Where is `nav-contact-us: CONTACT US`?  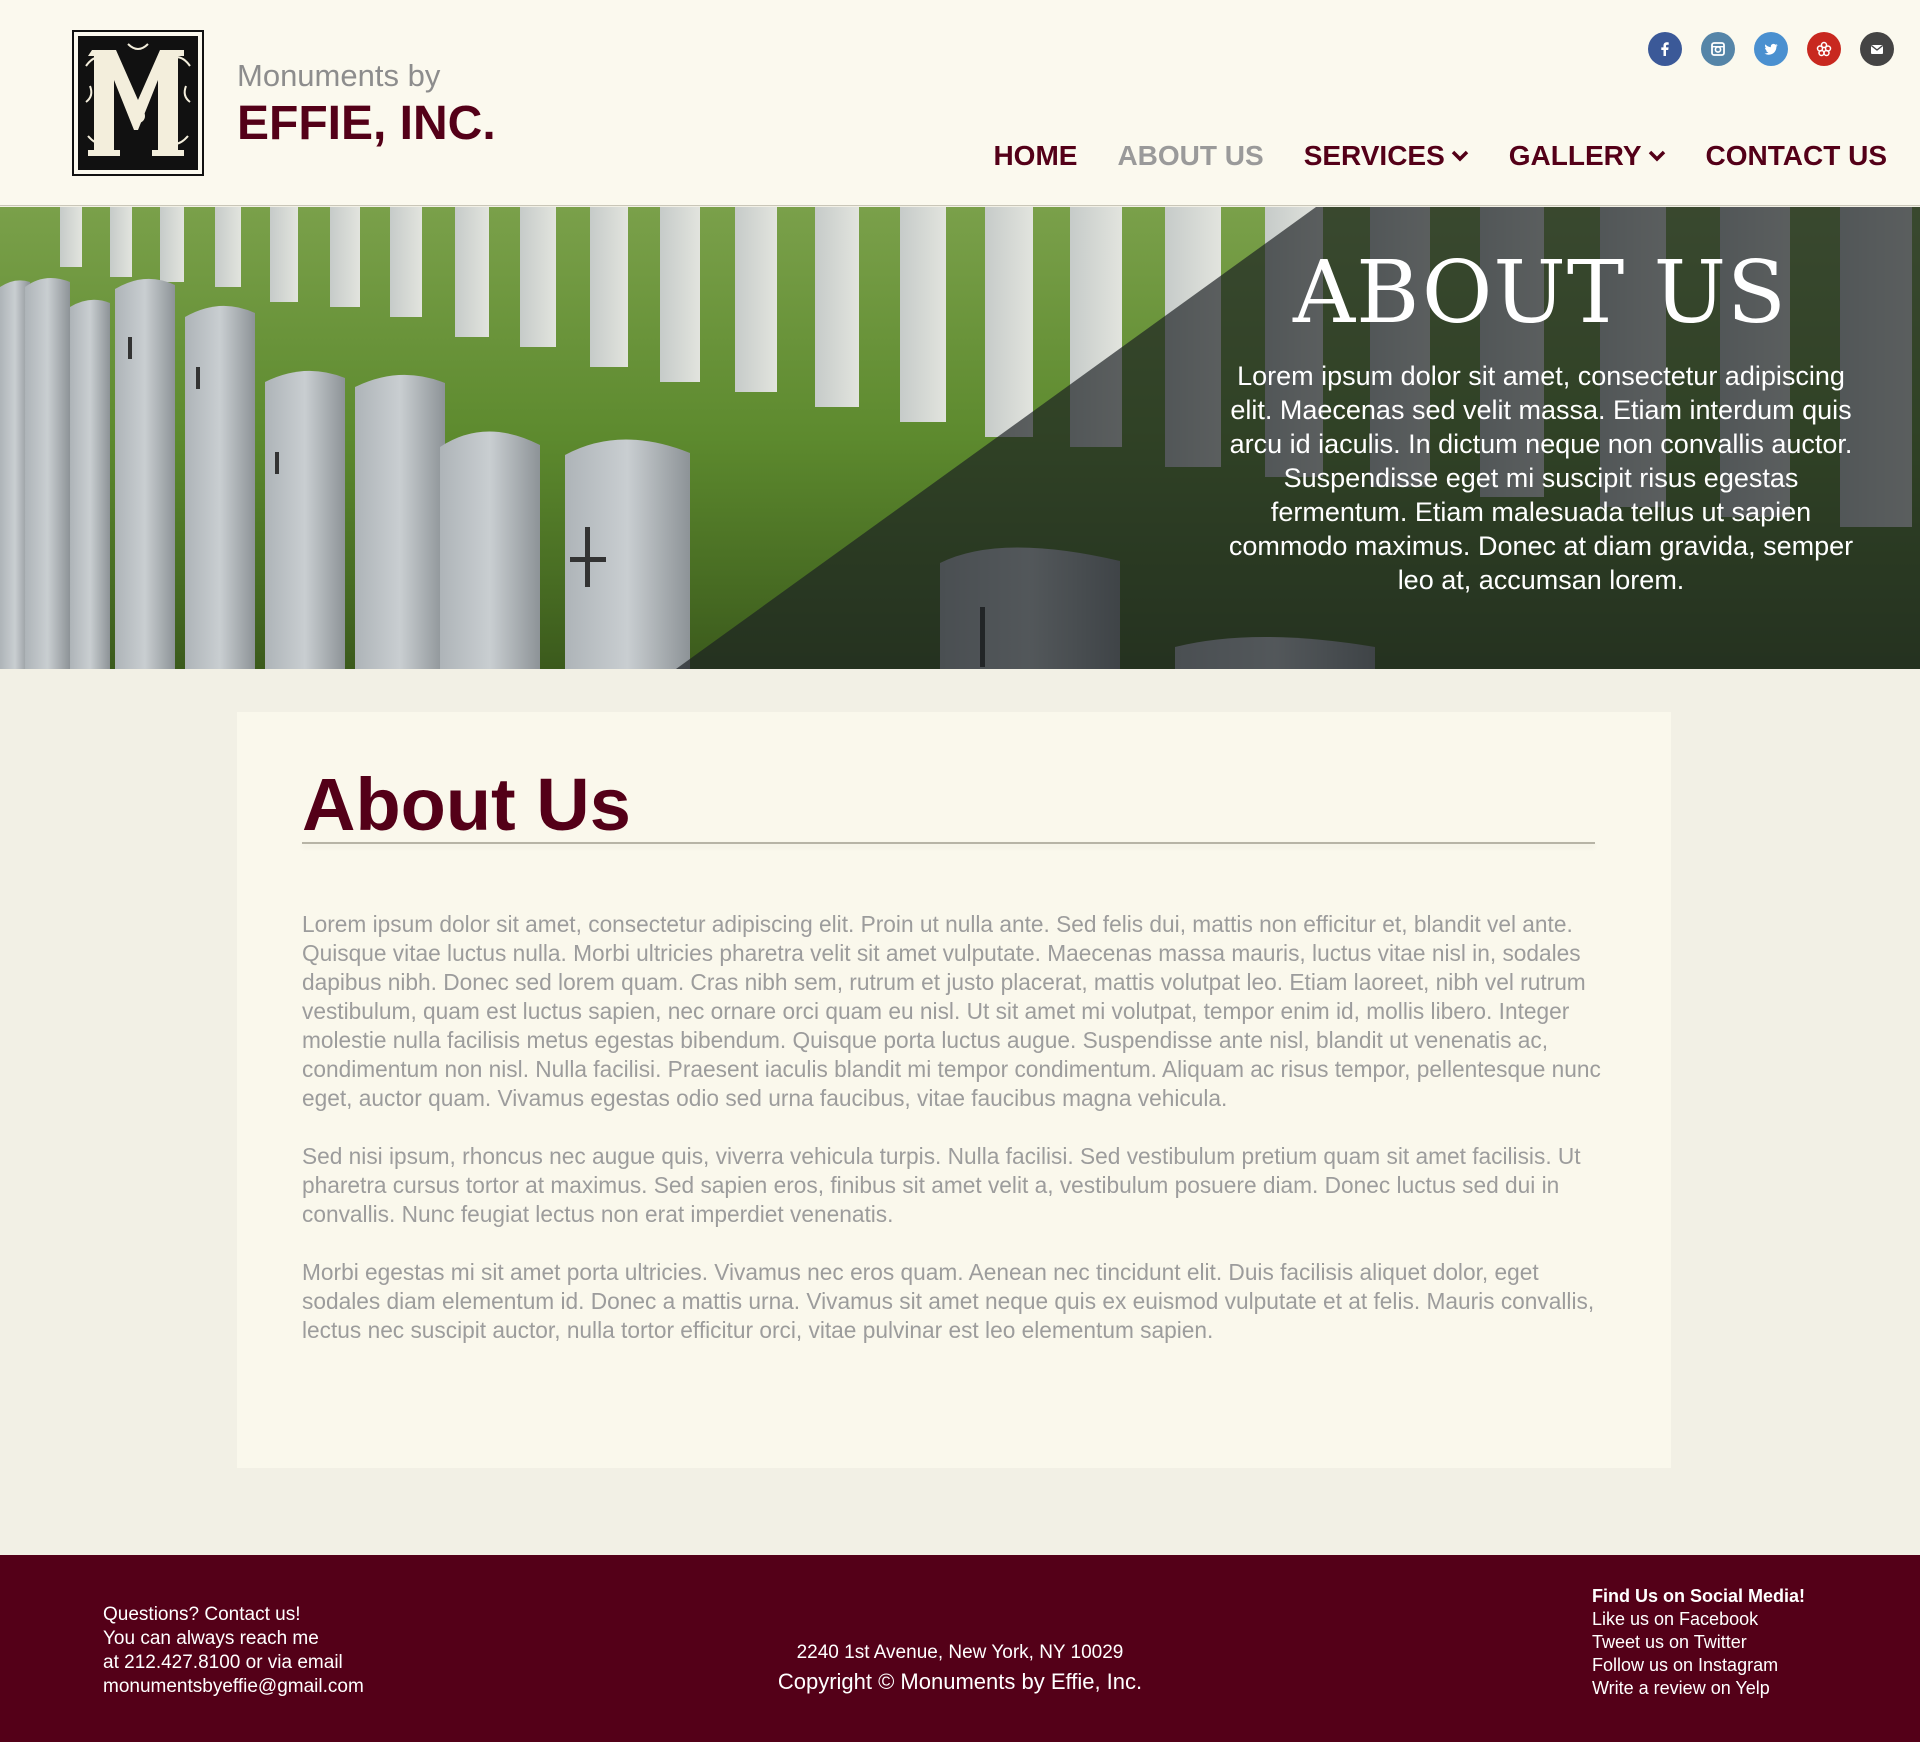
nav-contact-us: CONTACT US is located at coordinates (1796, 156).